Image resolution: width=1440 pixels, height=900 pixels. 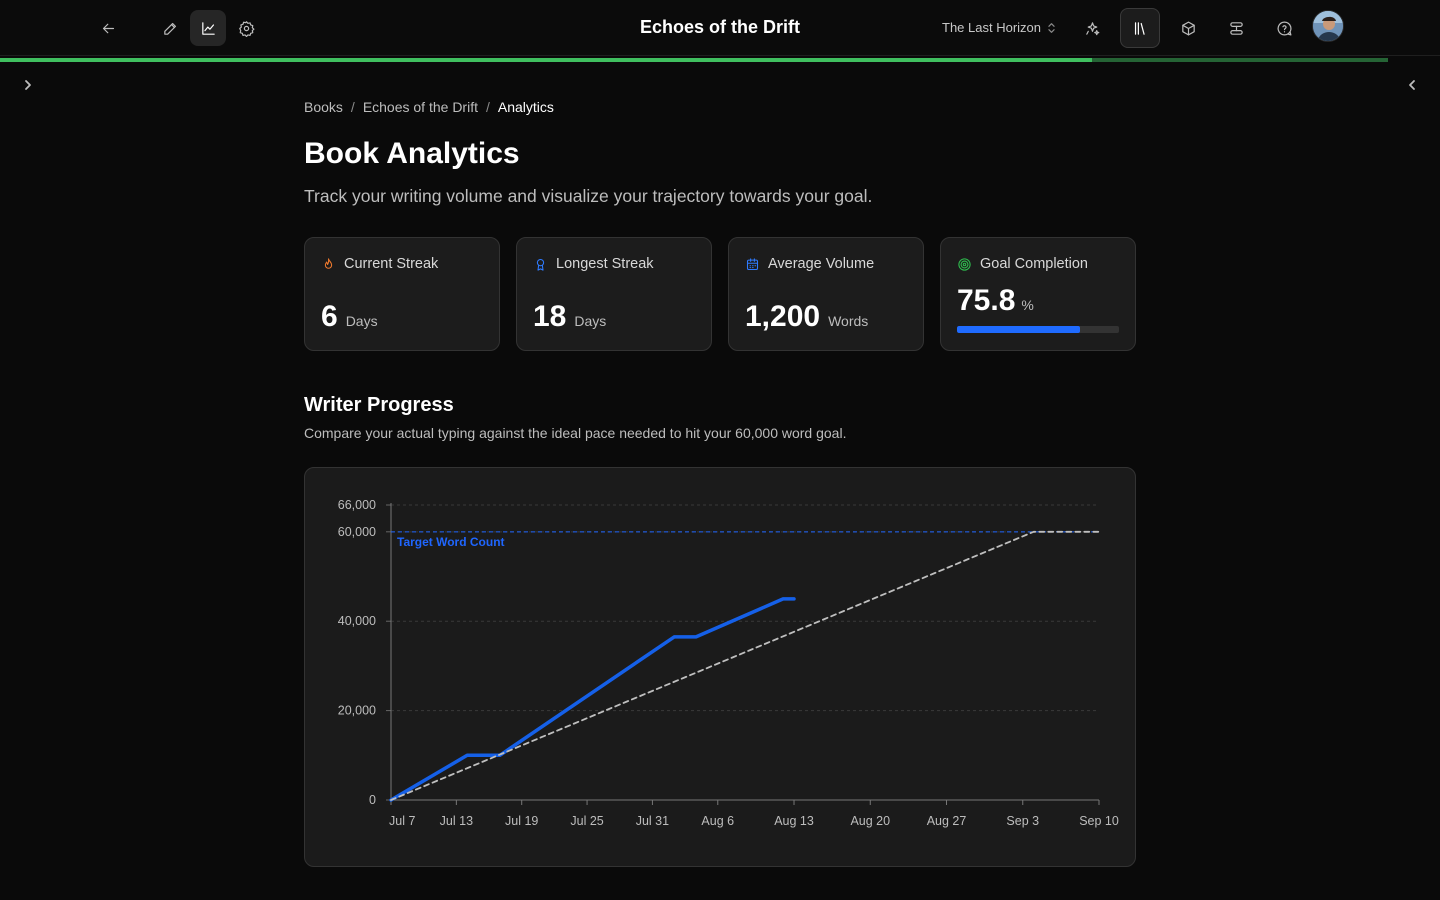 I want to click on y-tick-label: 20,000, so click(x=357, y=711).